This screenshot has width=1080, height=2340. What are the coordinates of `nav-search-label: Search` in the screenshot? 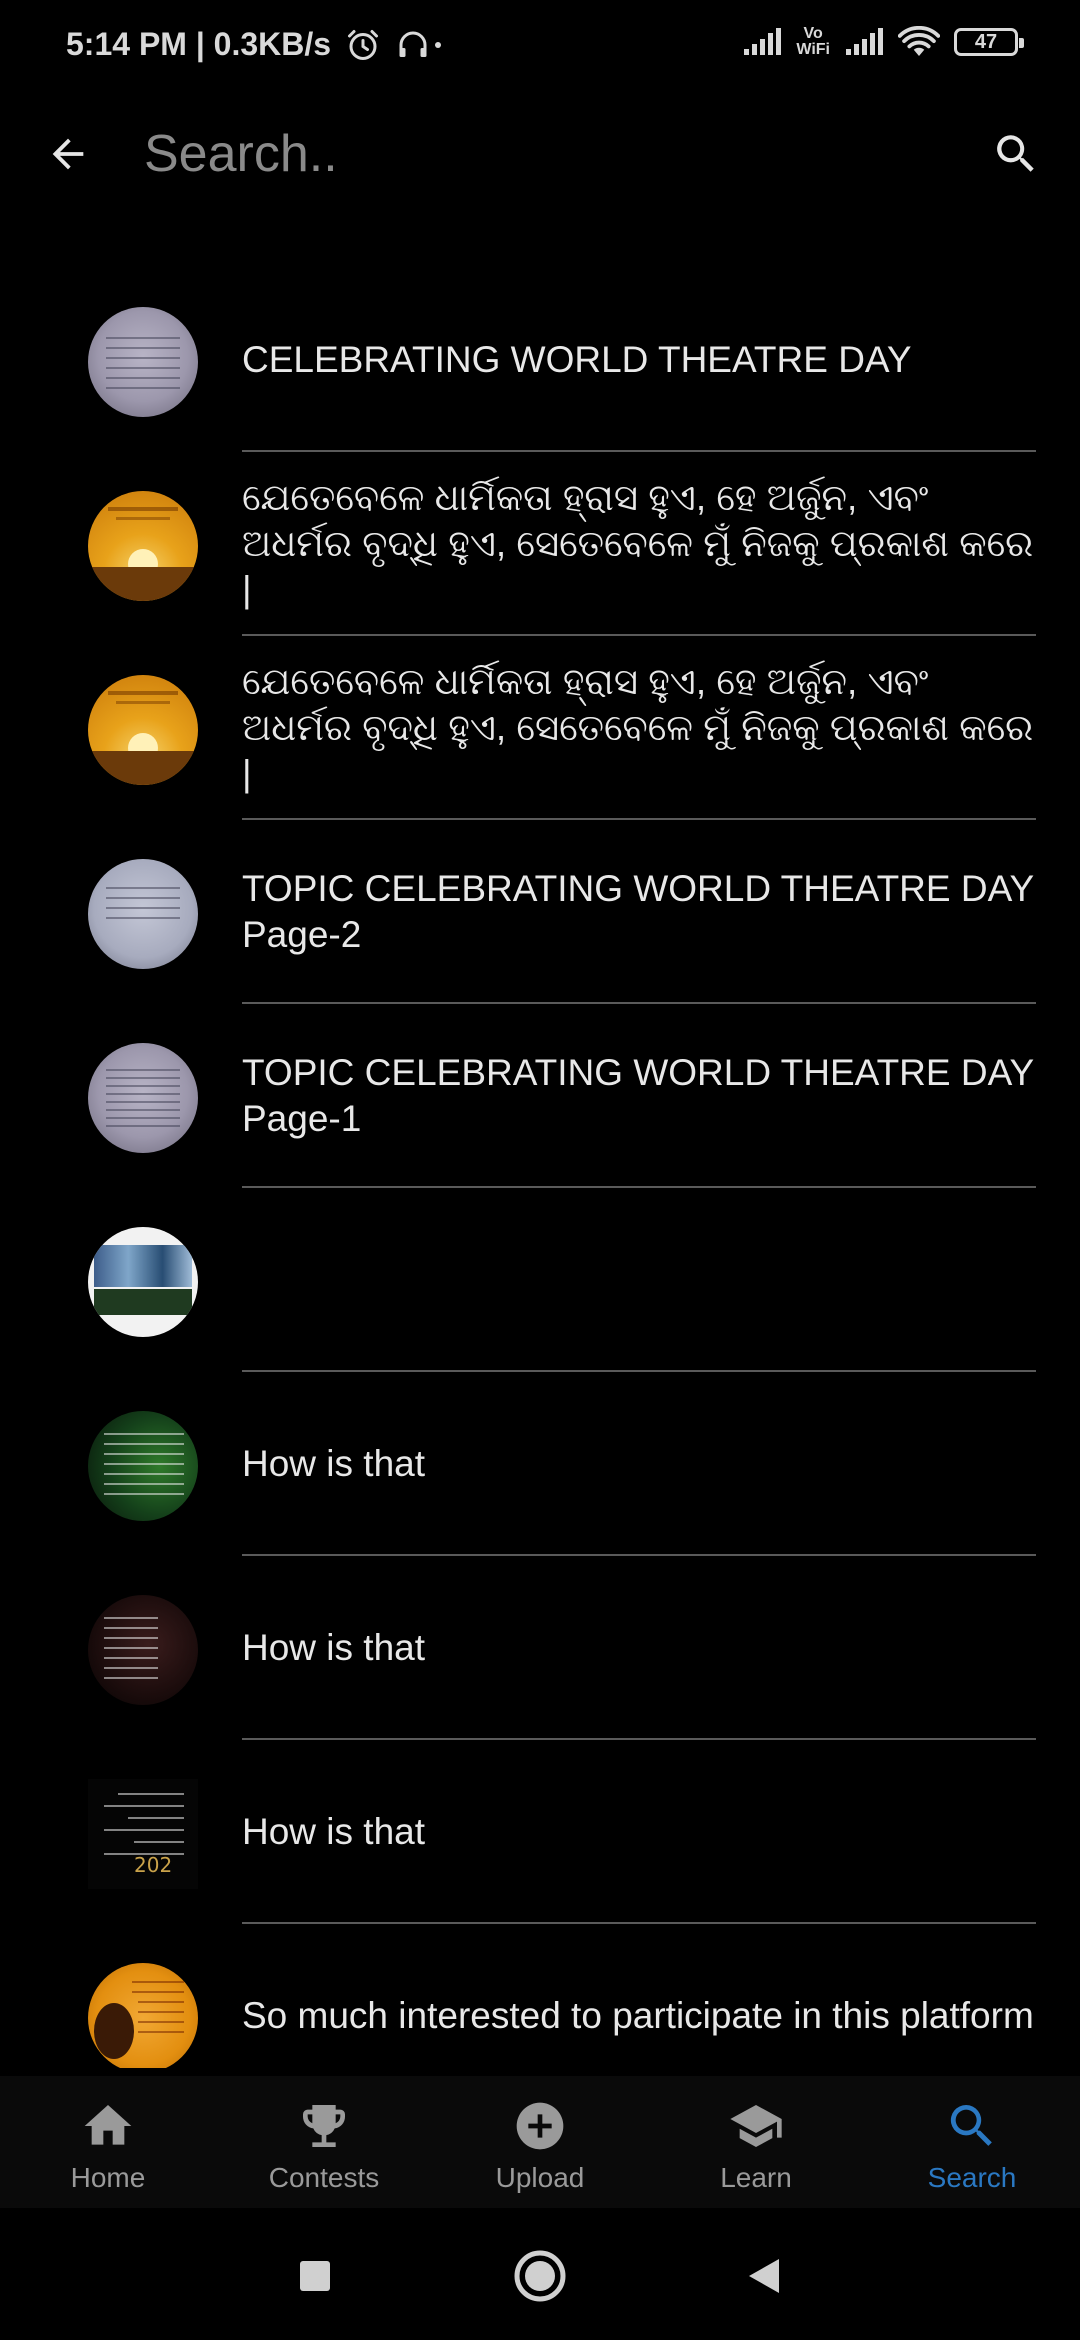 It's located at (972, 2177).